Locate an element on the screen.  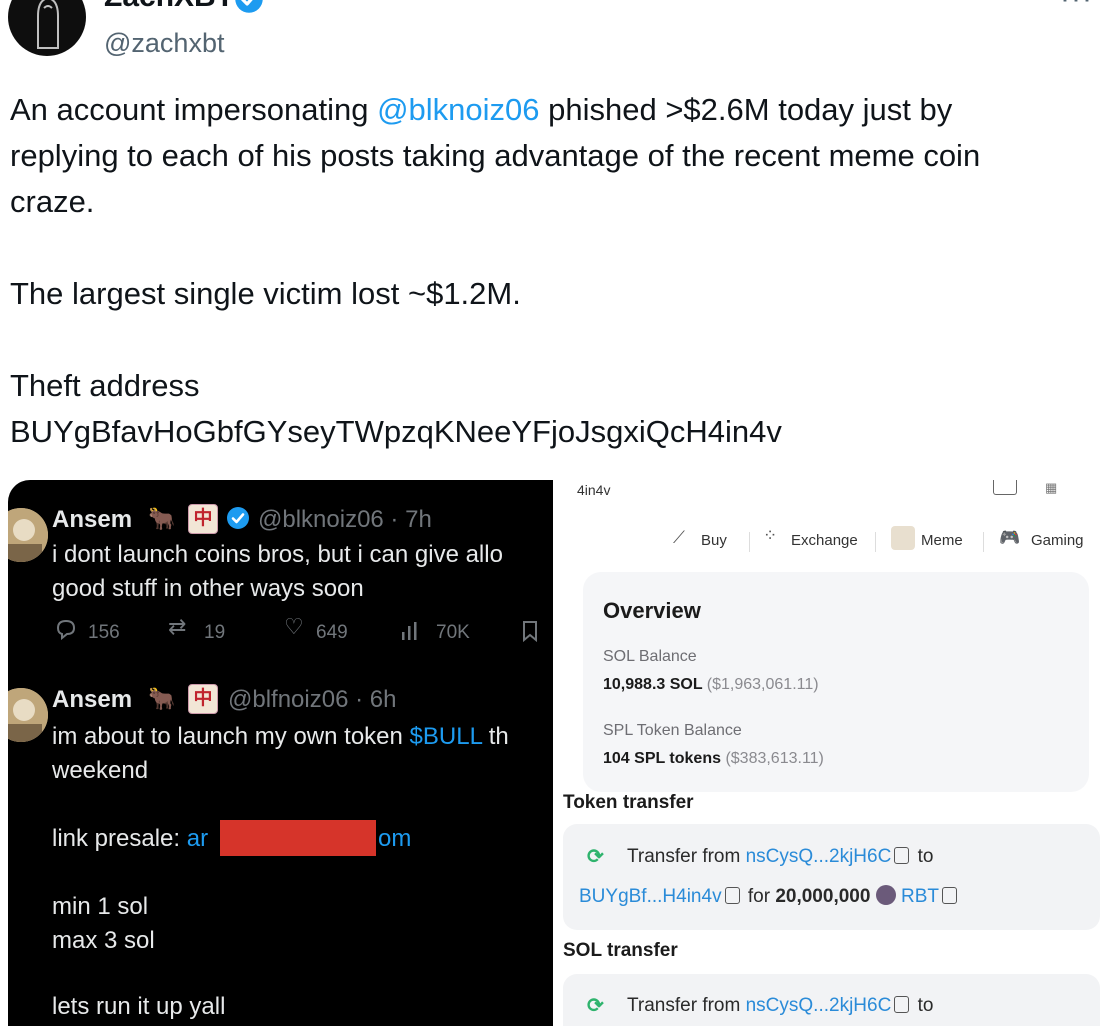
spl-balance-value: 104 SPL tokens ($383,613.11) is located at coordinates (713, 759).